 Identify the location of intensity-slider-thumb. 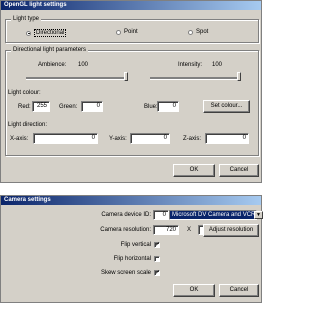
(239, 76).